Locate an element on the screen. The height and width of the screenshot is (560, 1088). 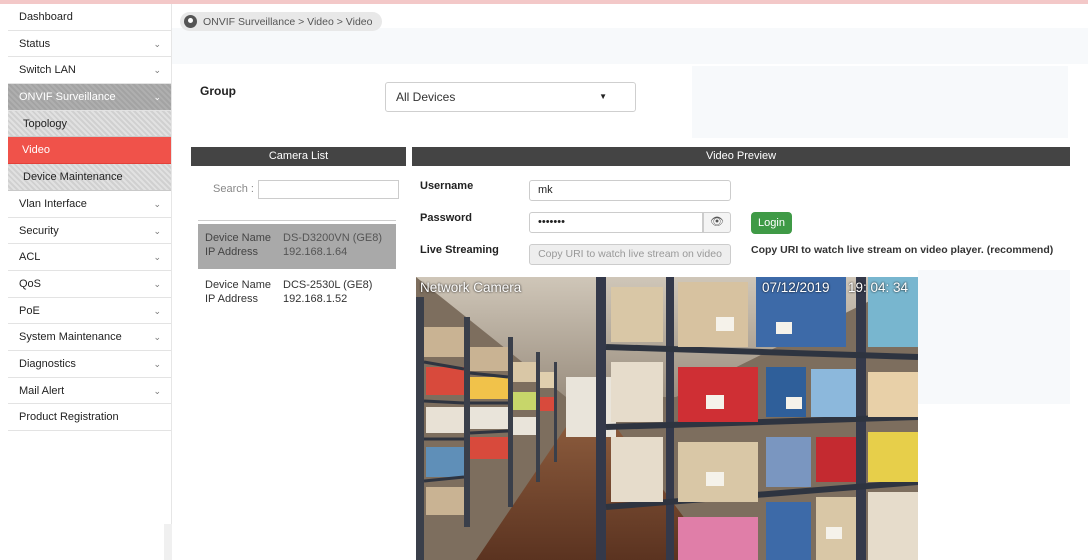
sidebar-item-product-registration: Product Registration is located at coordinates (89, 417).